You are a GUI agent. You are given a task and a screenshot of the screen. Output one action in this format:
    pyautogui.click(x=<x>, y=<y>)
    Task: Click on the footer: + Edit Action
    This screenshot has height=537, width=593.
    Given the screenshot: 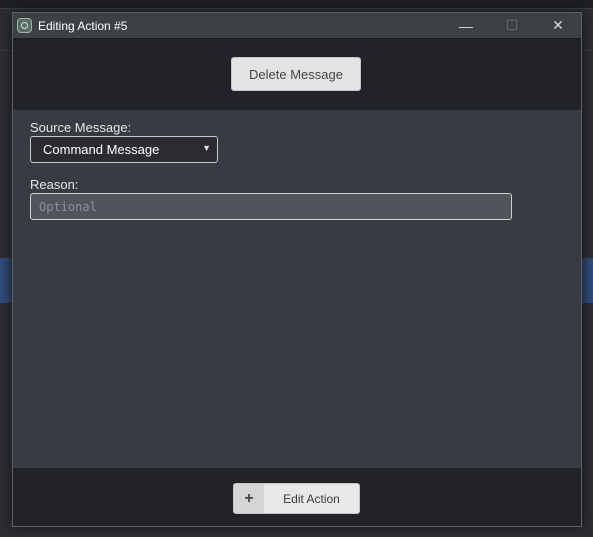 What is the action you would take?
    pyautogui.click(x=297, y=497)
    